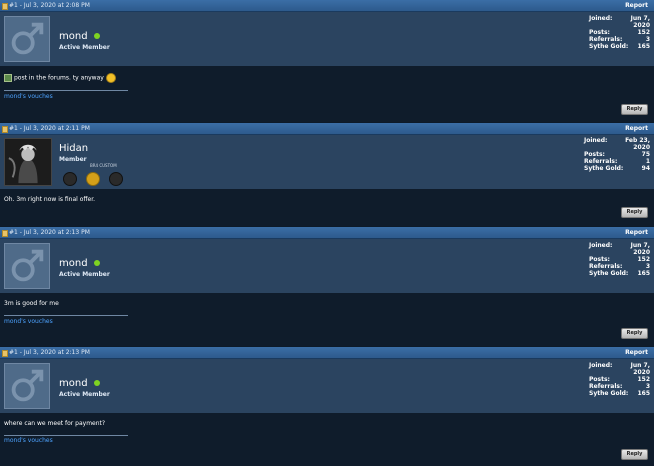 Image resolution: width=654 pixels, height=466 pixels. Describe the element at coordinates (327, 207) in the screenshot. I see `post-body: Oh. 3m right now is final offer. Reply` at that location.